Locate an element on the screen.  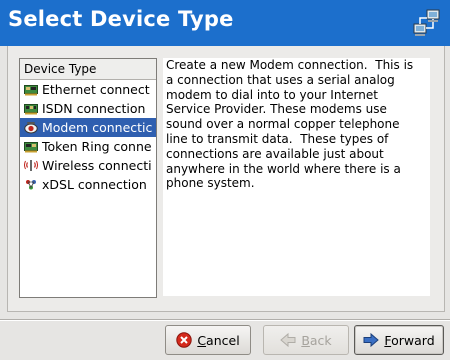
window-header: Select Device Type is located at coordinates (225, 23).